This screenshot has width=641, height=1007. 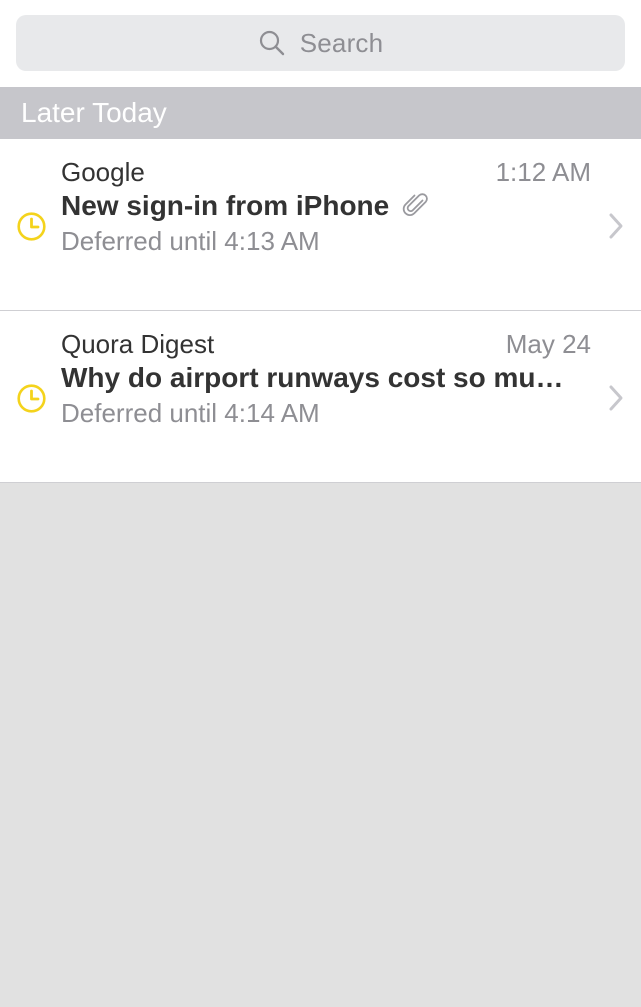 What do you see at coordinates (103, 172) in the screenshot?
I see `sender-name: Google` at bounding box center [103, 172].